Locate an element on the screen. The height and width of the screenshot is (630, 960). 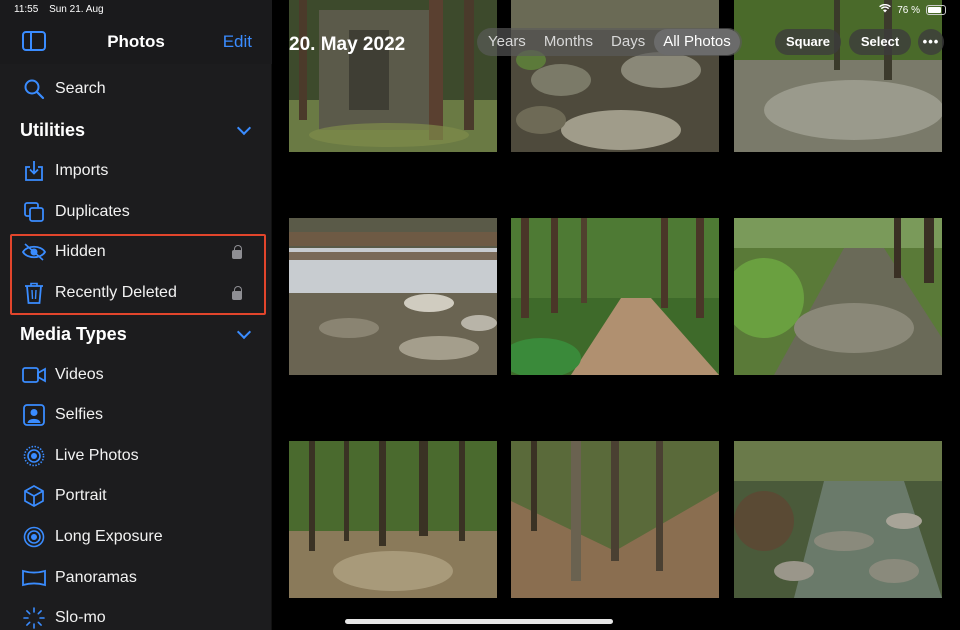
segment-all-photos: All Photos is located at coordinates (697, 42).